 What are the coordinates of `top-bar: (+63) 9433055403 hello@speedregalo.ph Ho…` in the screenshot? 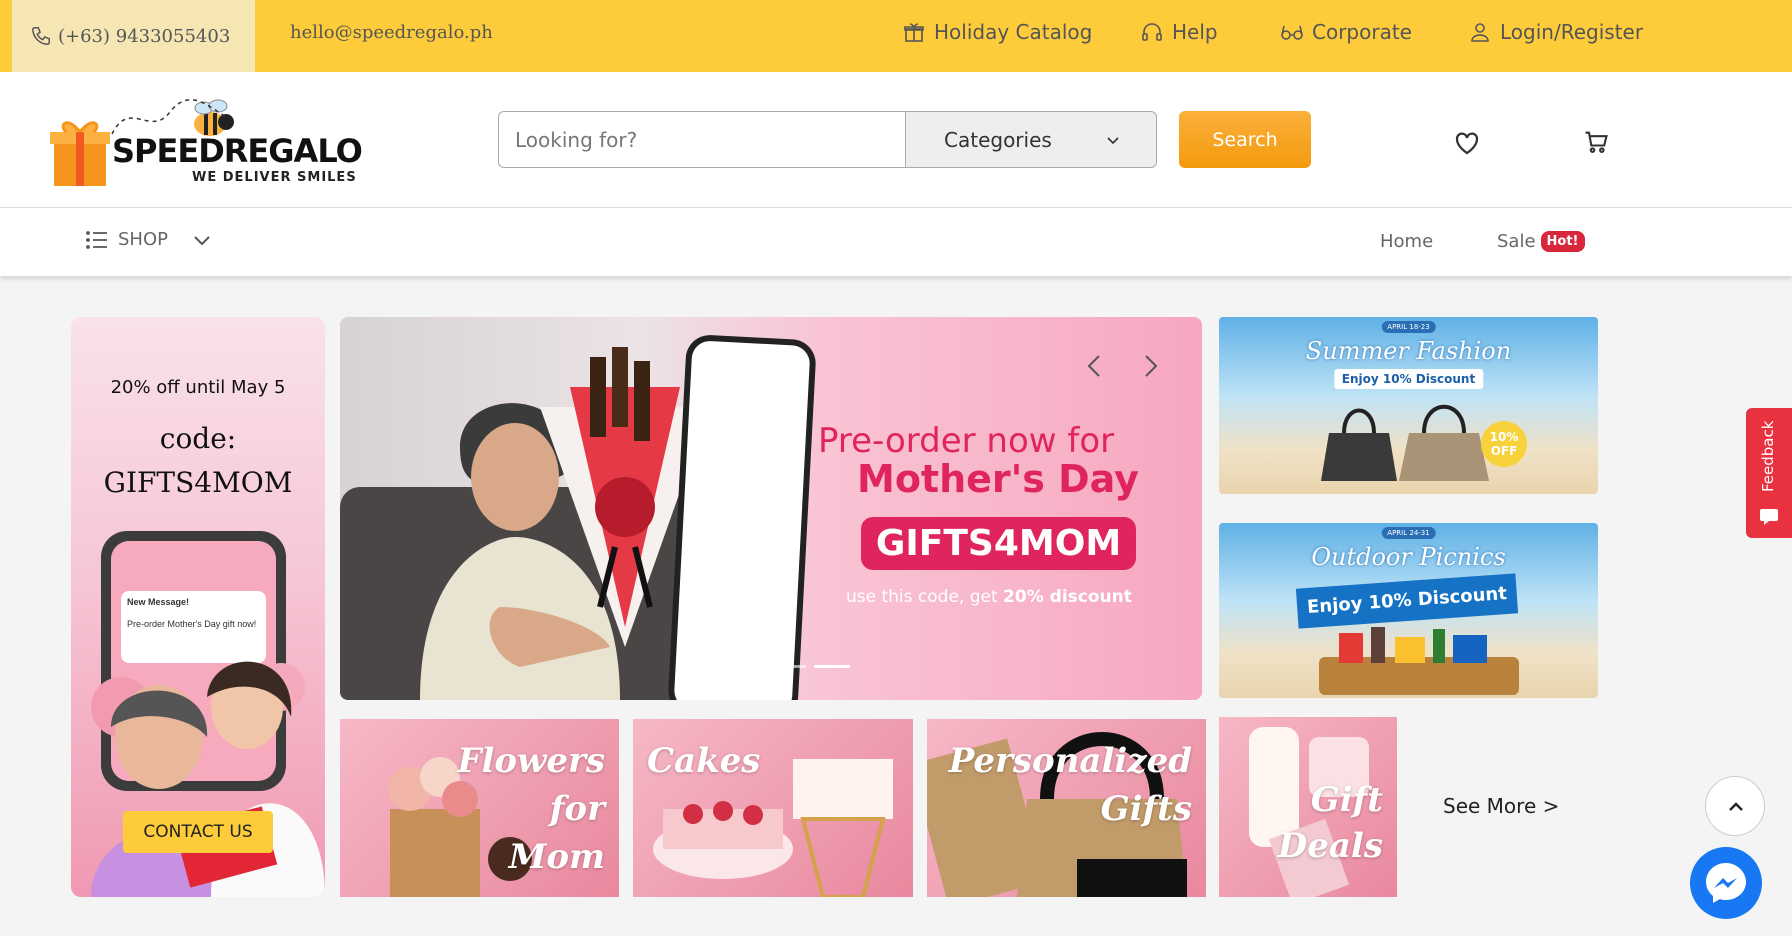 It's located at (896, 36).